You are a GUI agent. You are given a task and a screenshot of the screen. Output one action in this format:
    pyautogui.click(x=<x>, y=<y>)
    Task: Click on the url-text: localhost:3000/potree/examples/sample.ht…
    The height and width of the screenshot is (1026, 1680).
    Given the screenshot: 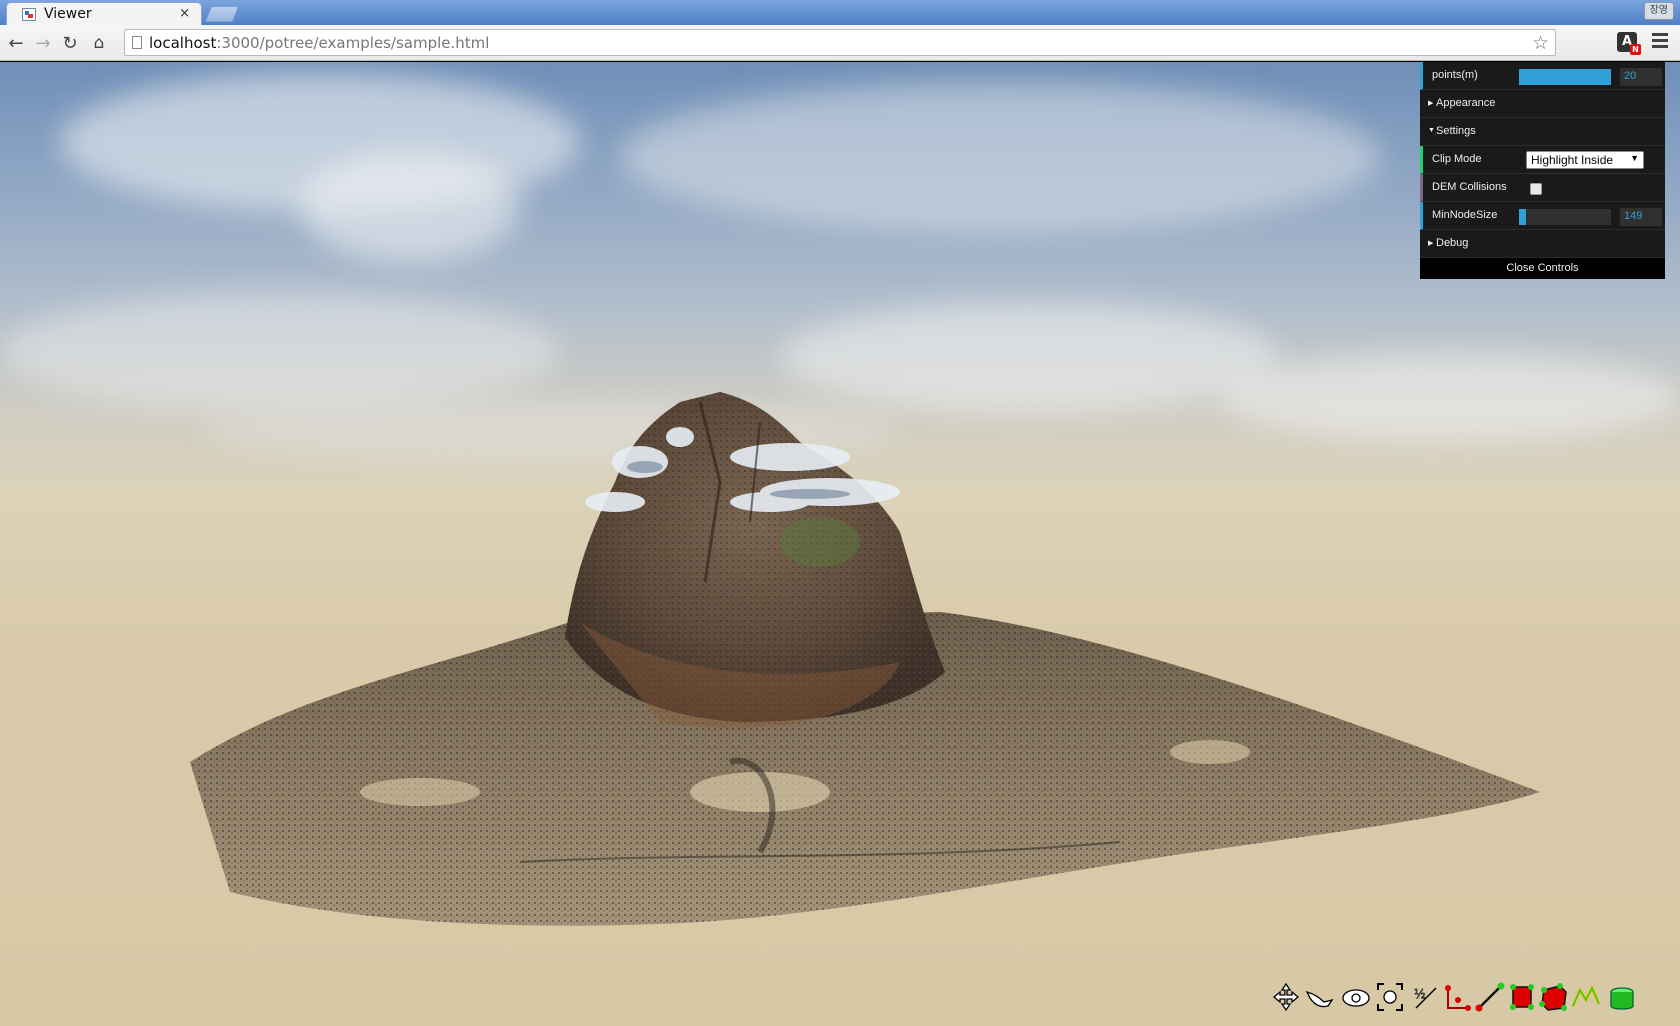 What is the action you would take?
    pyautogui.click(x=319, y=43)
    